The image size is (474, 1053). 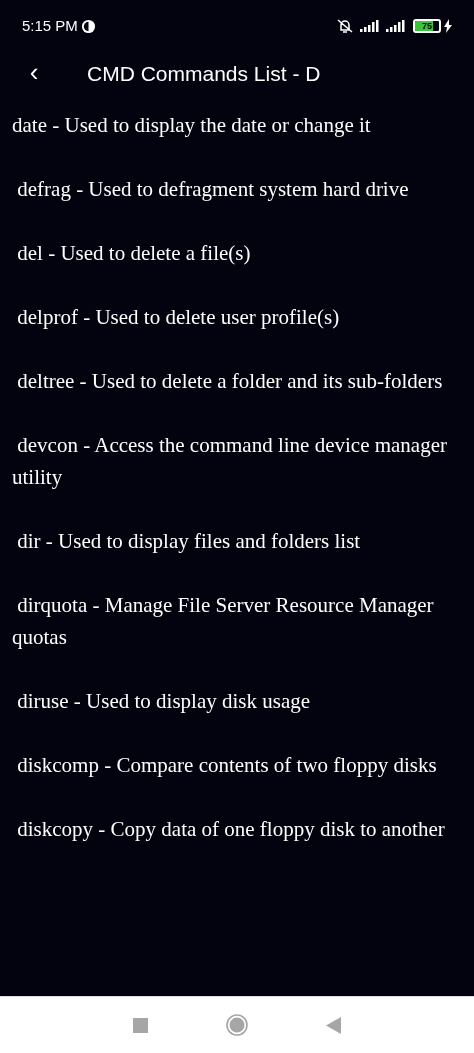 What do you see at coordinates (189, 541) in the screenshot?
I see `command-description: dir - Used to display files and folders list` at bounding box center [189, 541].